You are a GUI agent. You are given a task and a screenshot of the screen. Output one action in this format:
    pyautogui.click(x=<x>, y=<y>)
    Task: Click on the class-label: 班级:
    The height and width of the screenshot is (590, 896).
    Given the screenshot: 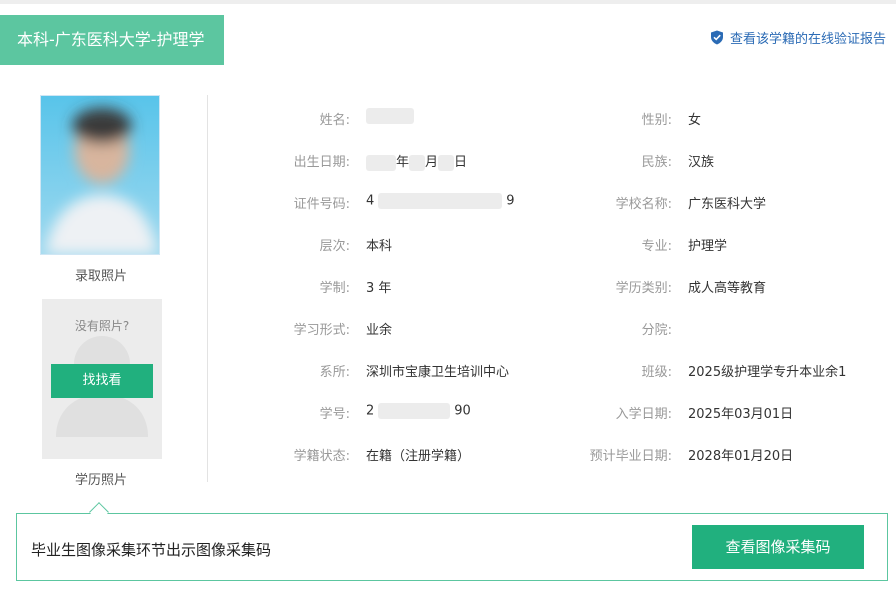 What is the action you would take?
    pyautogui.click(x=656, y=372)
    